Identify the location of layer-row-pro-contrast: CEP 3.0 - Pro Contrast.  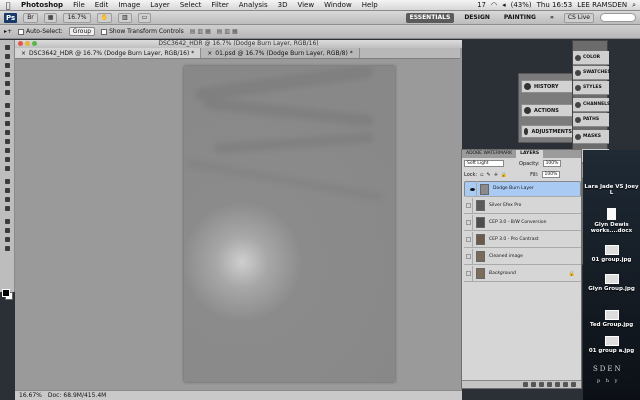
(522, 239).